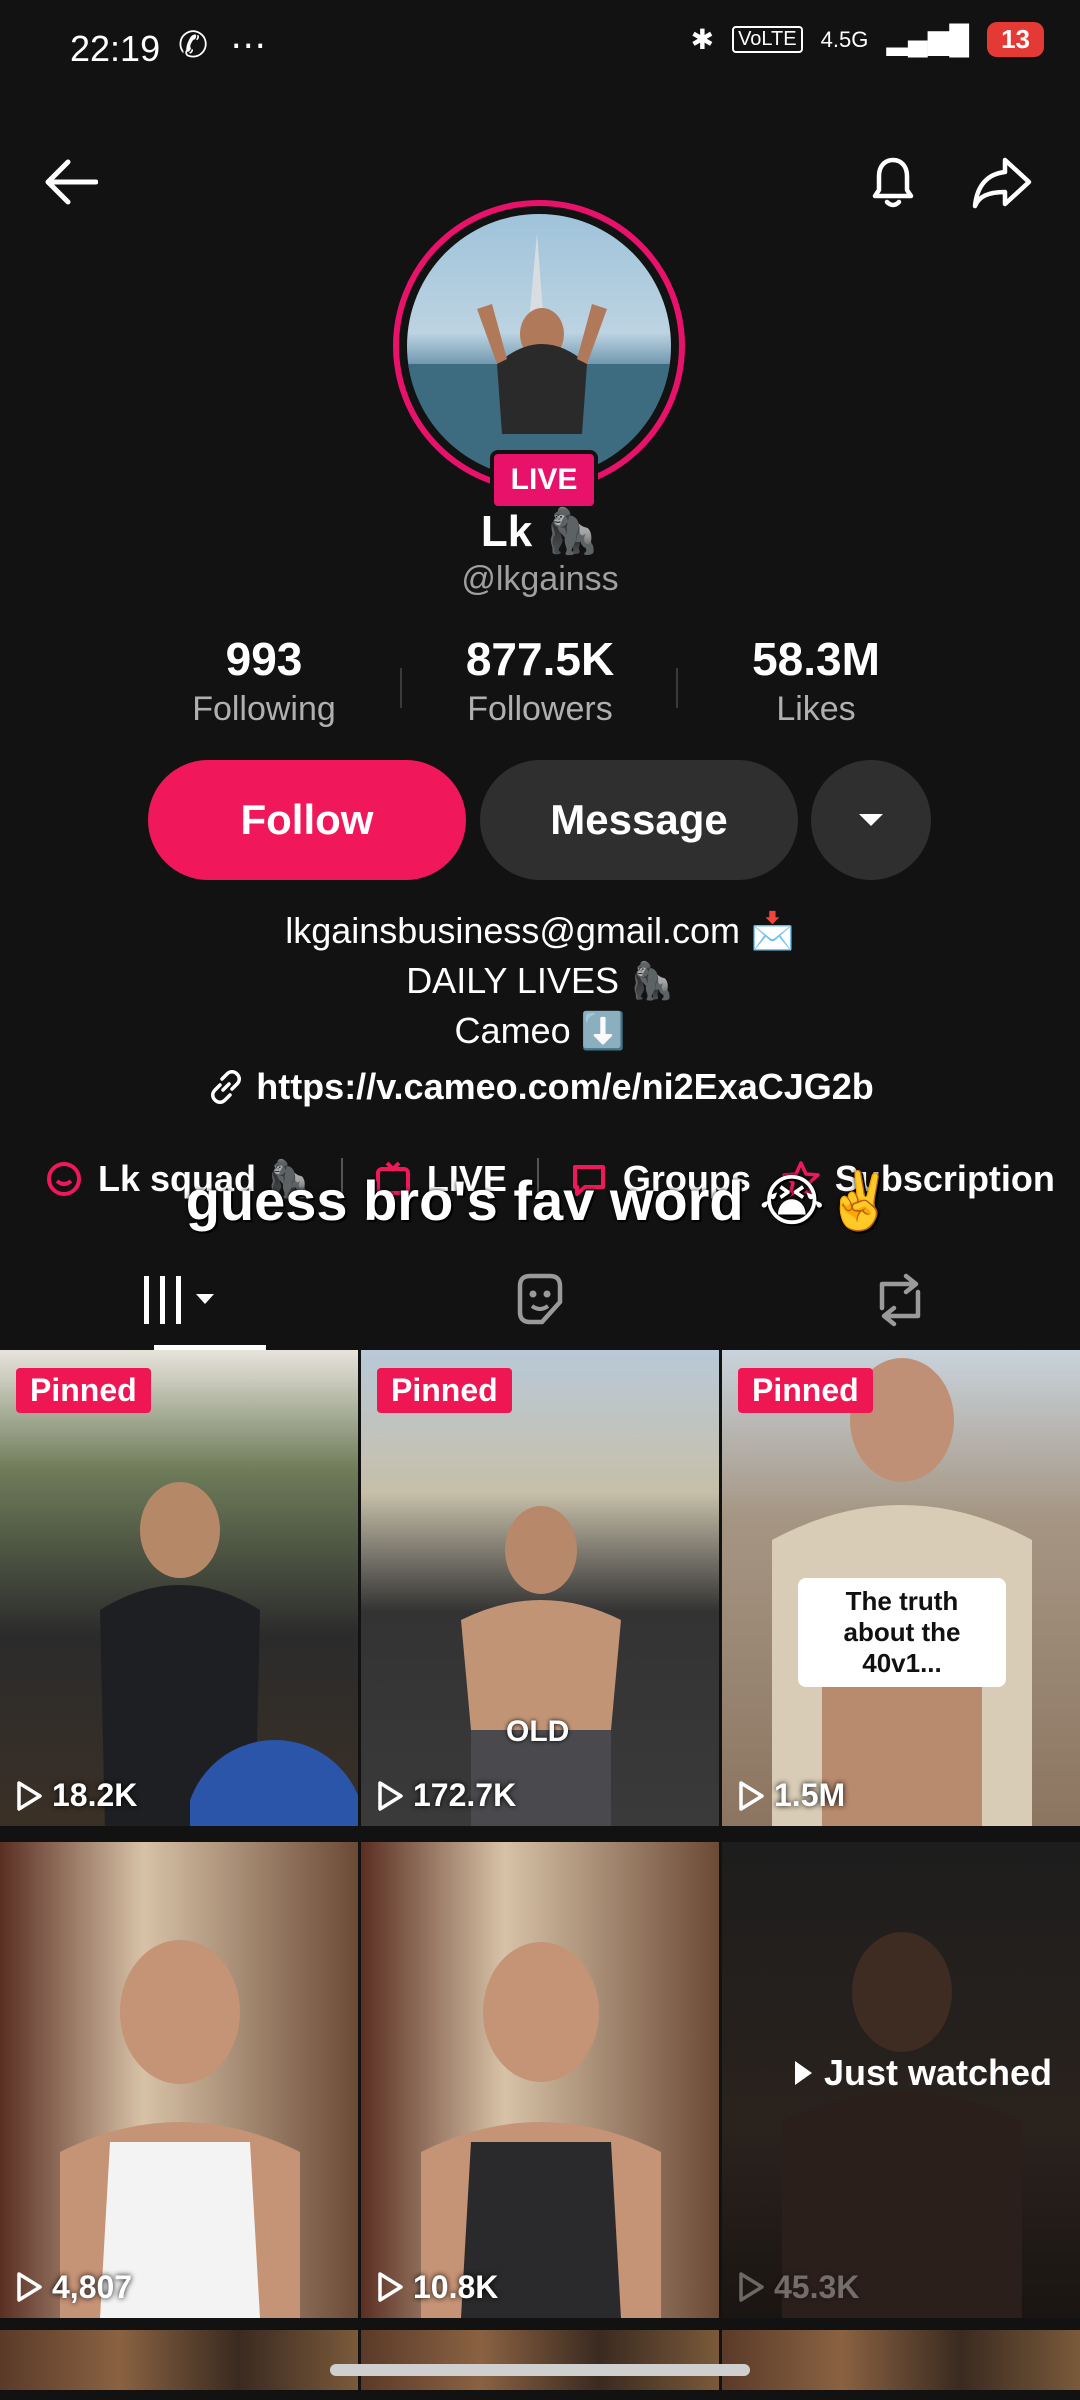 Image resolution: width=1080 pixels, height=2400 pixels. I want to click on sticker-icon, so click(540, 1299).